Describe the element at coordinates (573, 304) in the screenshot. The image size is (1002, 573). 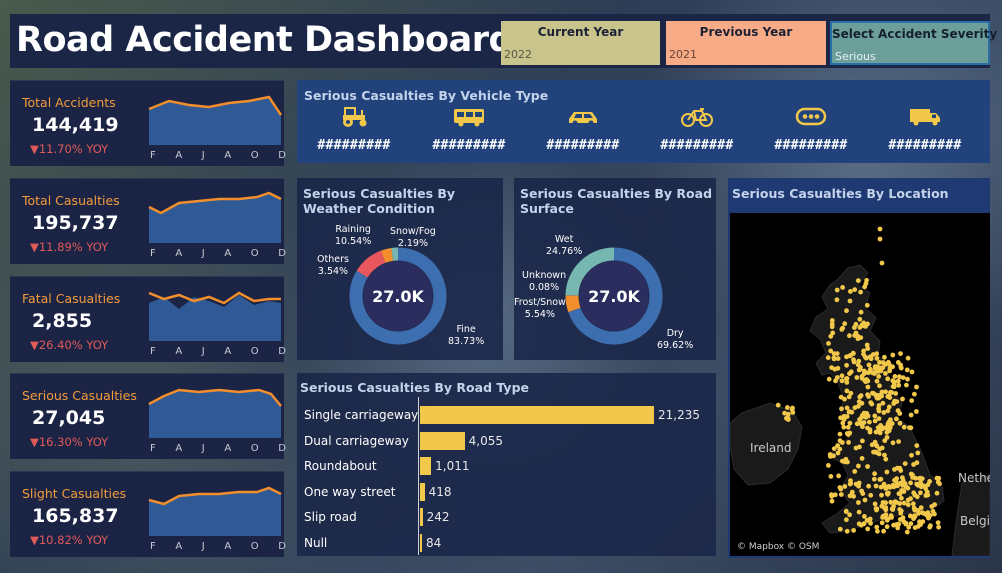
I see `donut-slice-frost-snow` at that location.